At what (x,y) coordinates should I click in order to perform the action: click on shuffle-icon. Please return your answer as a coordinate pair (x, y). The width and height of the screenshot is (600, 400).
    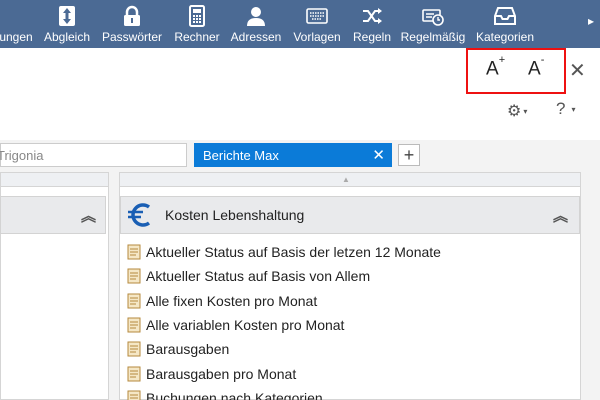
    Looking at the image, I should click on (372, 16).